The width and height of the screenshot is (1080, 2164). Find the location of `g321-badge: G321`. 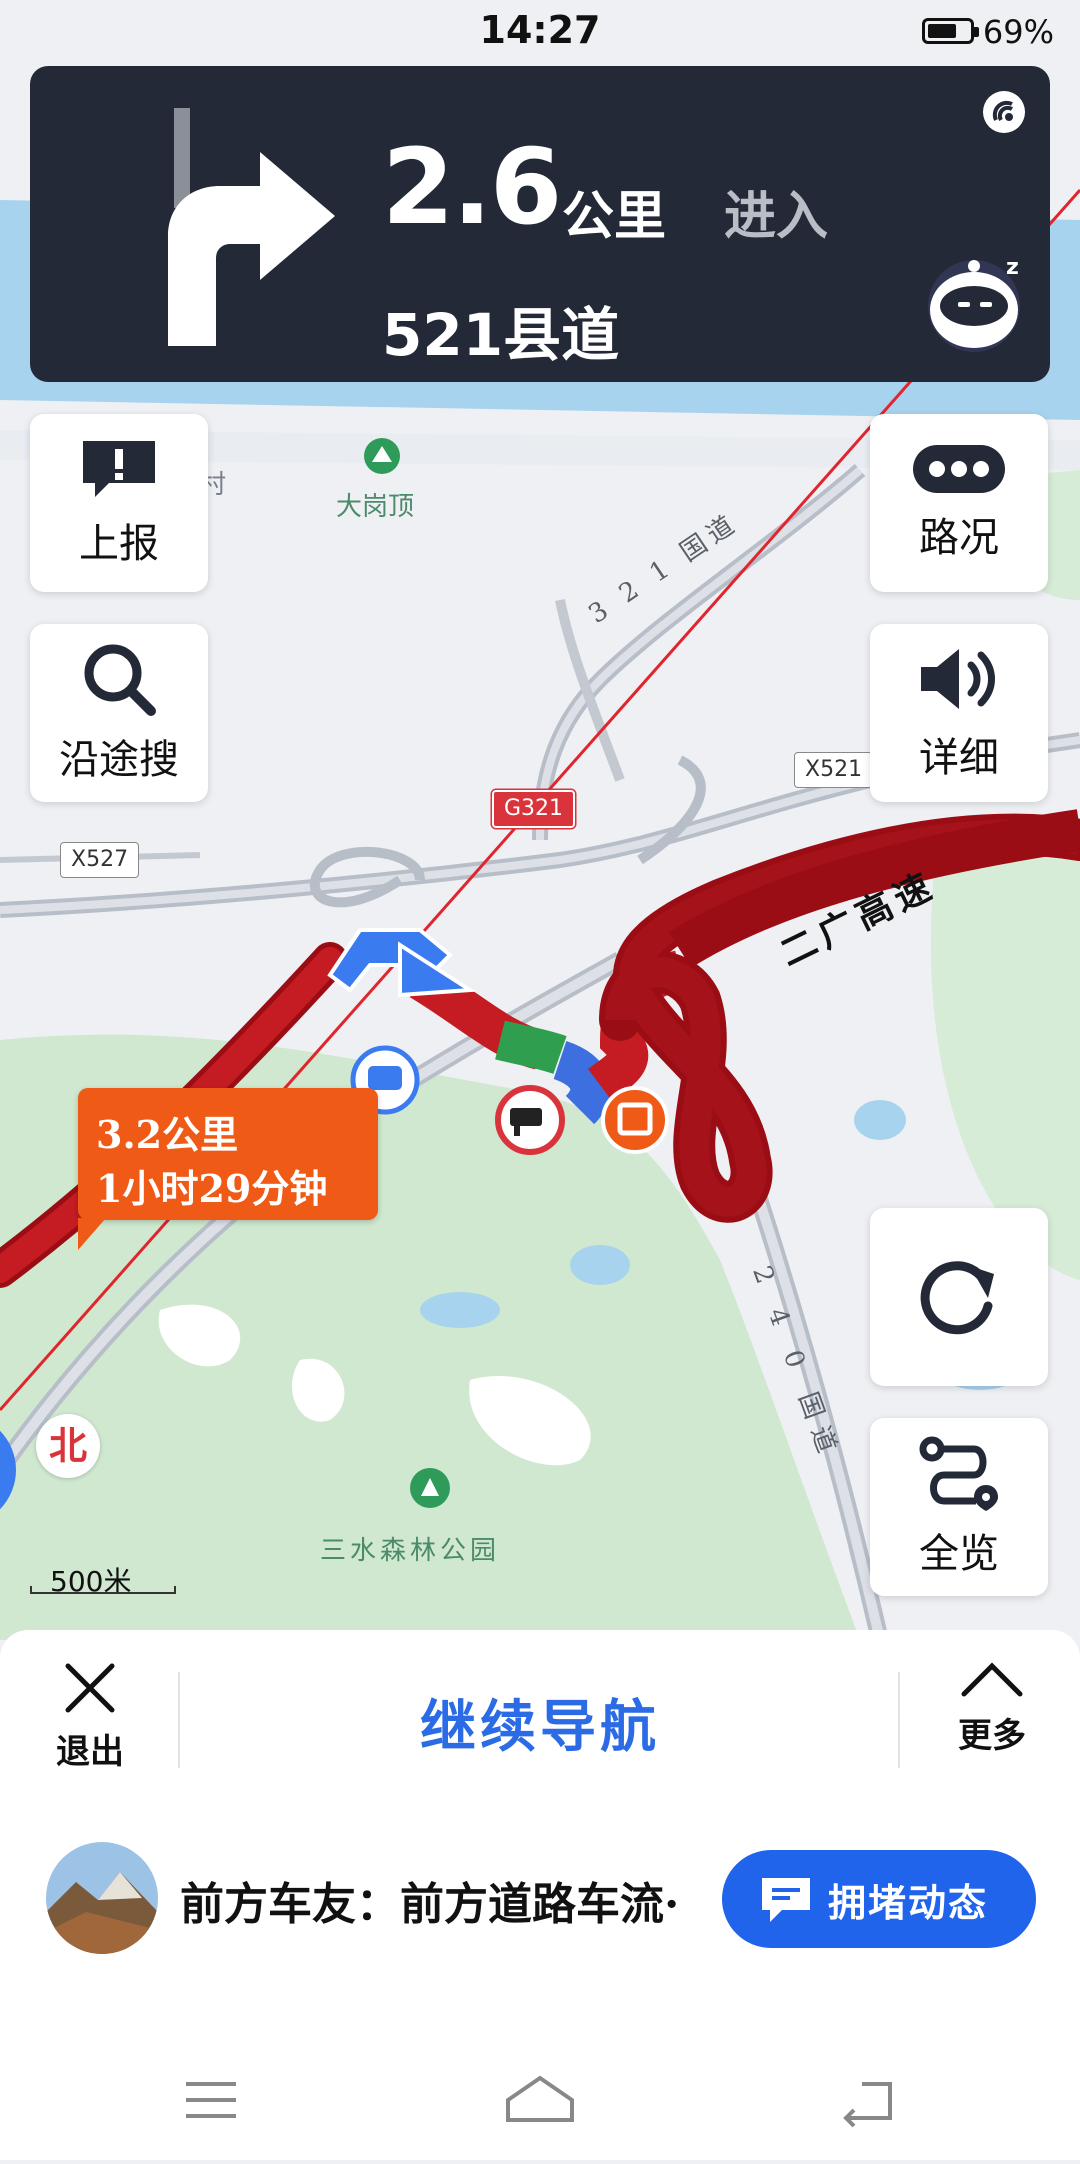

g321-badge: G321 is located at coordinates (534, 809).